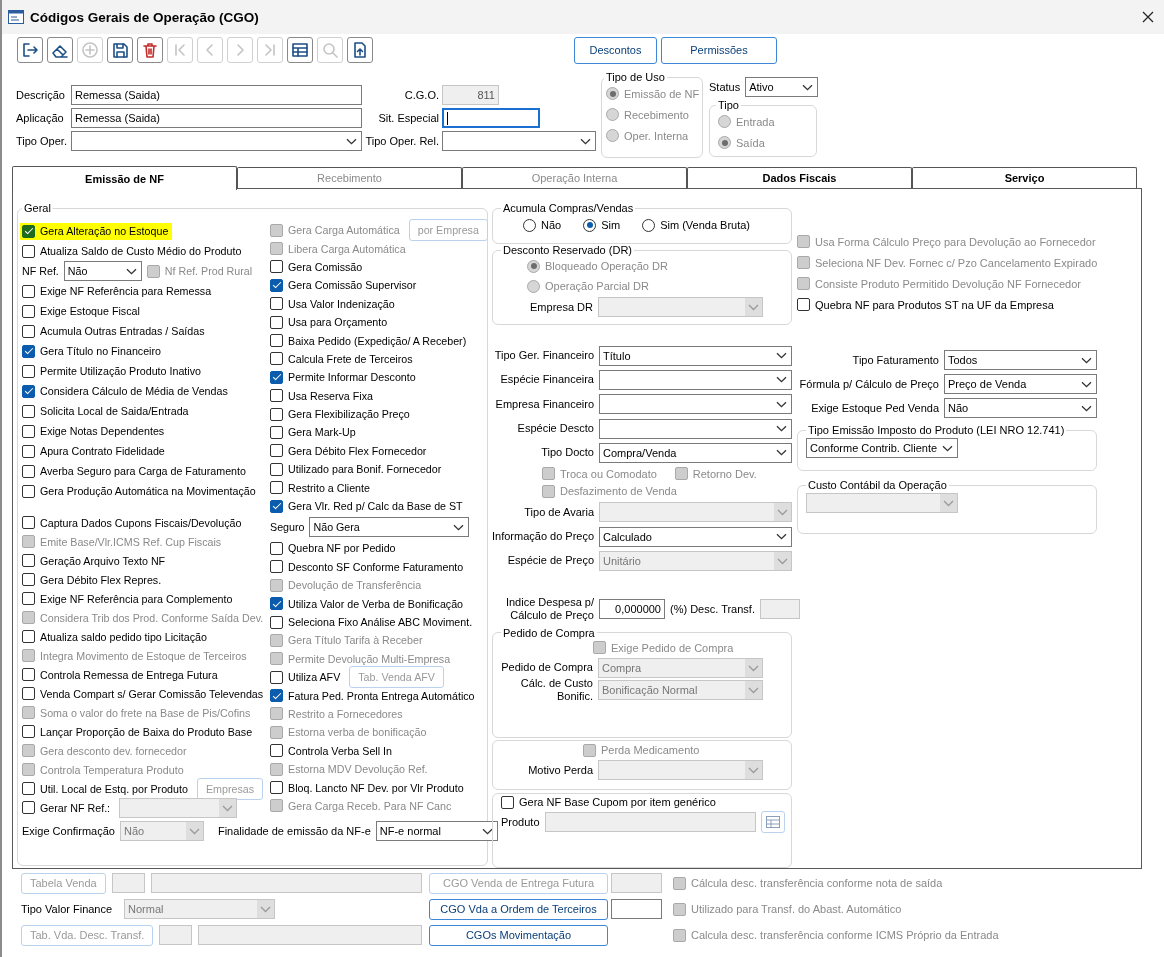  Describe the element at coordinates (695, 452) in the screenshot. I see `dropdown: Compra/Venda` at that location.